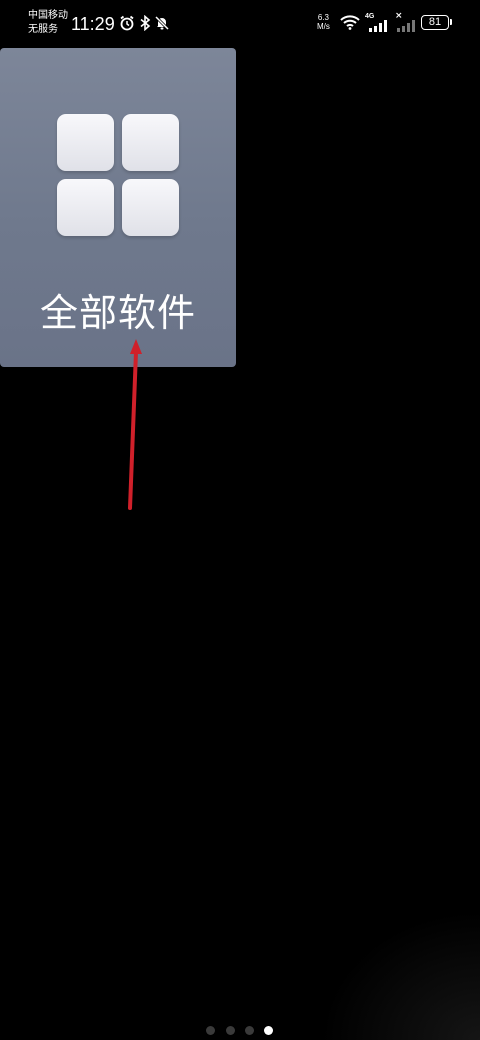  Describe the element at coordinates (135, 424) in the screenshot. I see `annotation-arrow` at that location.